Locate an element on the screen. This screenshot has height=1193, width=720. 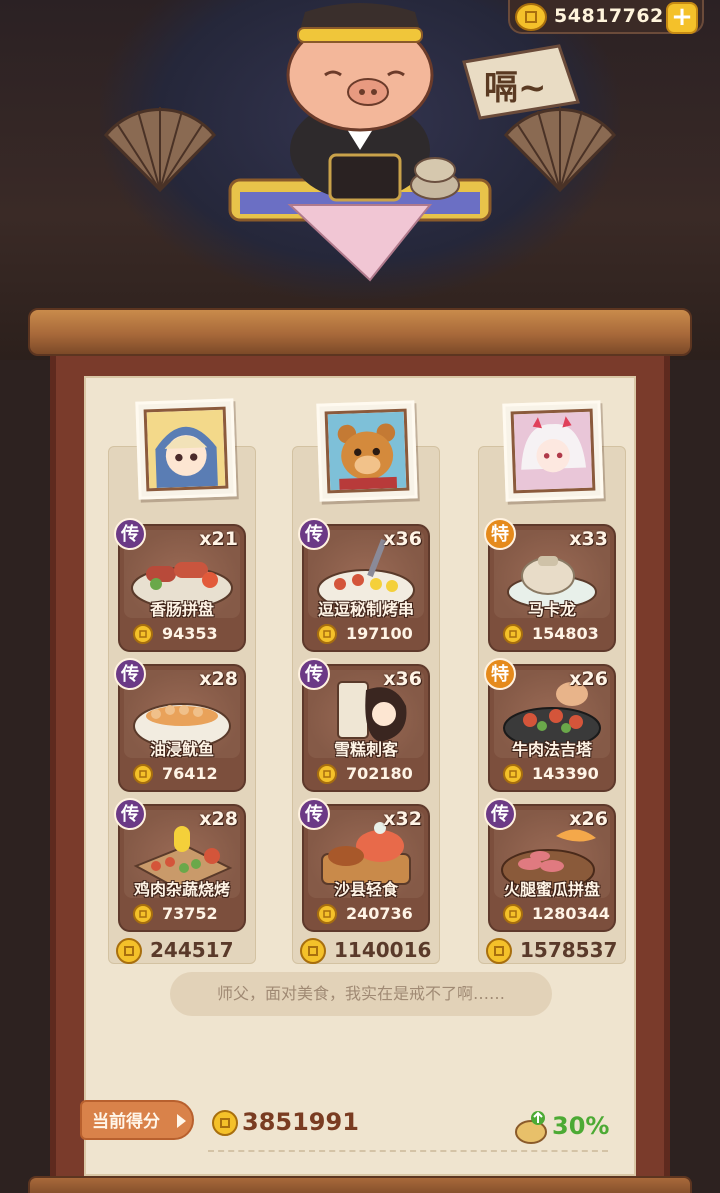
dish-price: 94353 is located at coordinates (184, 634).